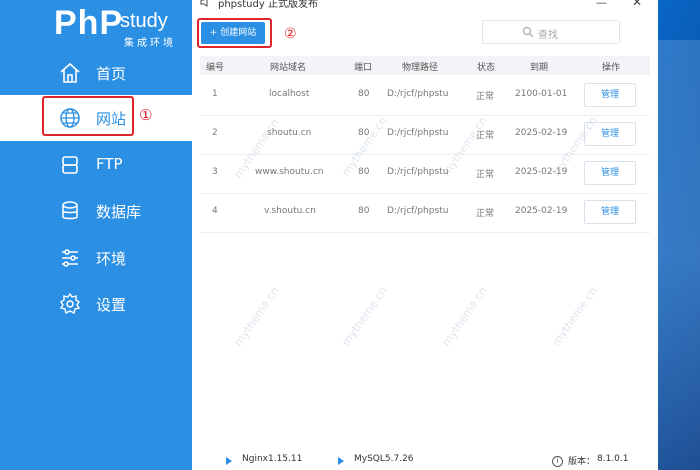 This screenshot has width=700, height=470. What do you see at coordinates (215, 211) in the screenshot?
I see `cell-id: 4` at bounding box center [215, 211].